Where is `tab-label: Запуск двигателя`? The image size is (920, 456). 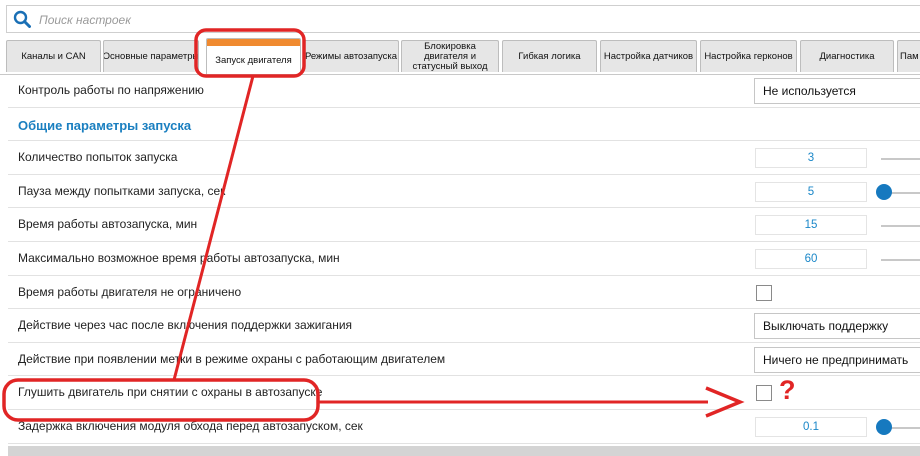
tab-label: Запуск двигателя is located at coordinates (253, 60).